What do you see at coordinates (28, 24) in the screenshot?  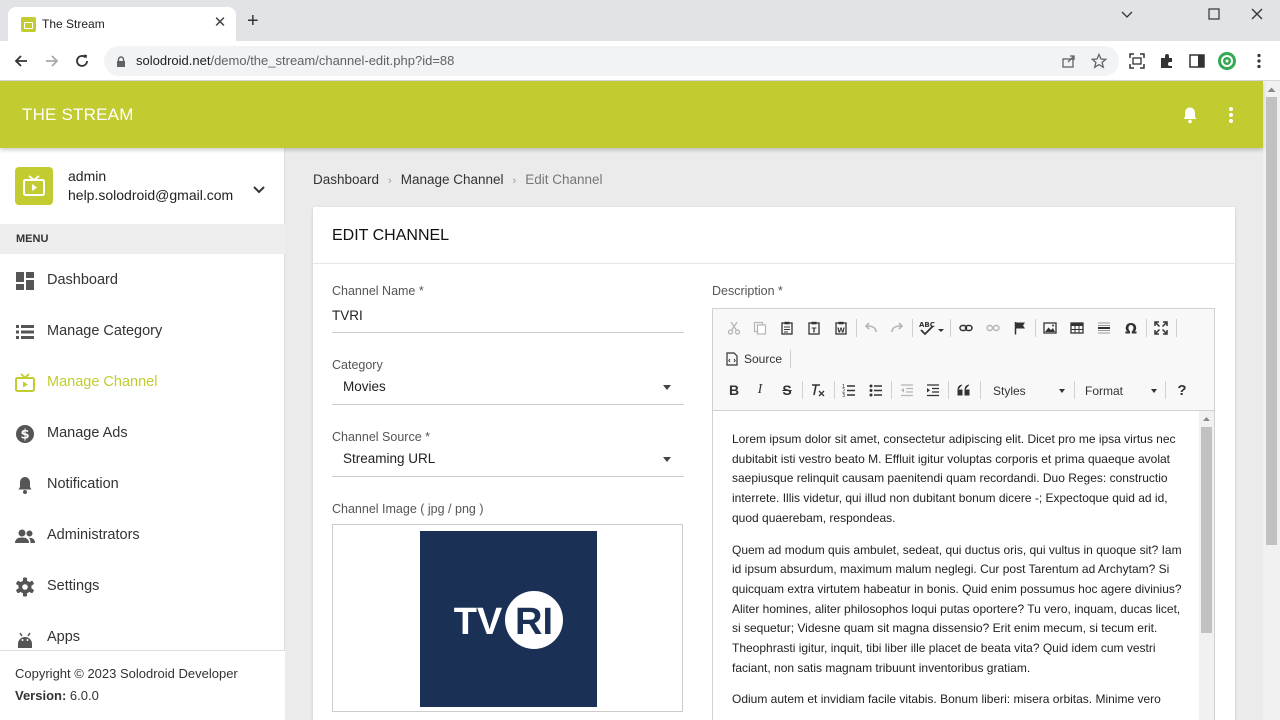 I see `tv-favicon-icon` at bounding box center [28, 24].